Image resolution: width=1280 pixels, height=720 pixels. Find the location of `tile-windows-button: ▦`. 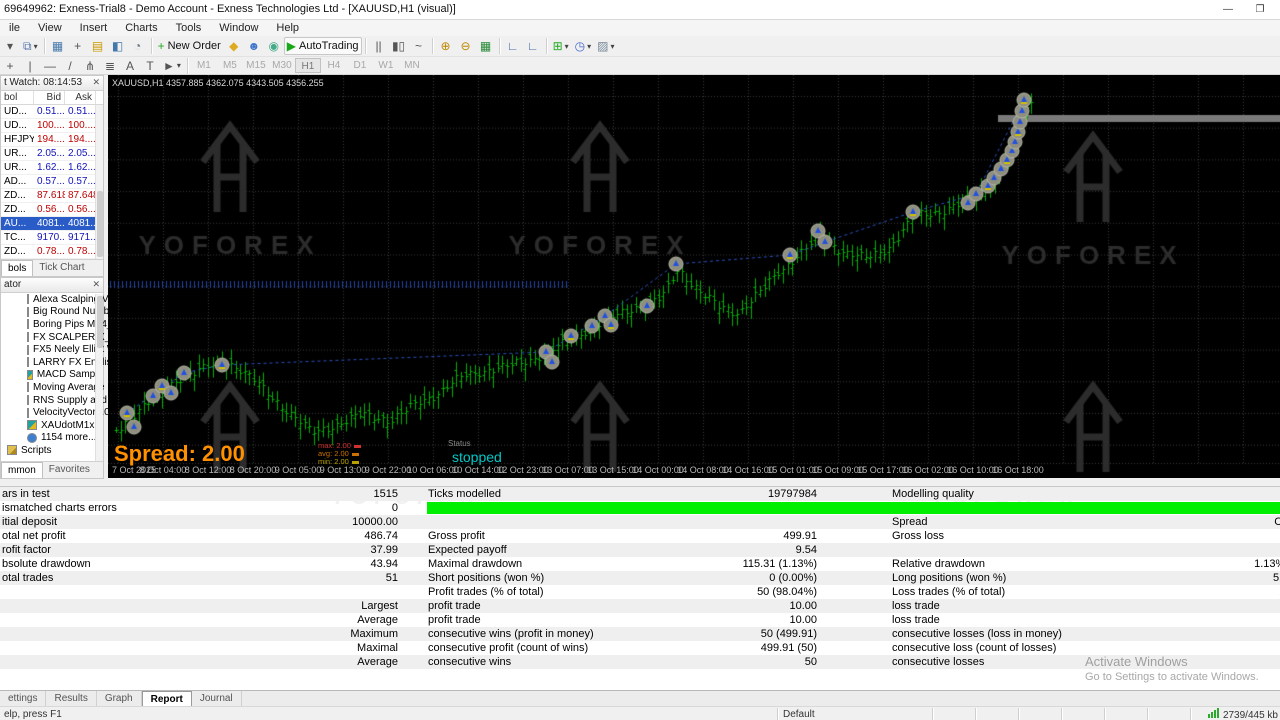

tile-windows-button: ▦ is located at coordinates (486, 46).